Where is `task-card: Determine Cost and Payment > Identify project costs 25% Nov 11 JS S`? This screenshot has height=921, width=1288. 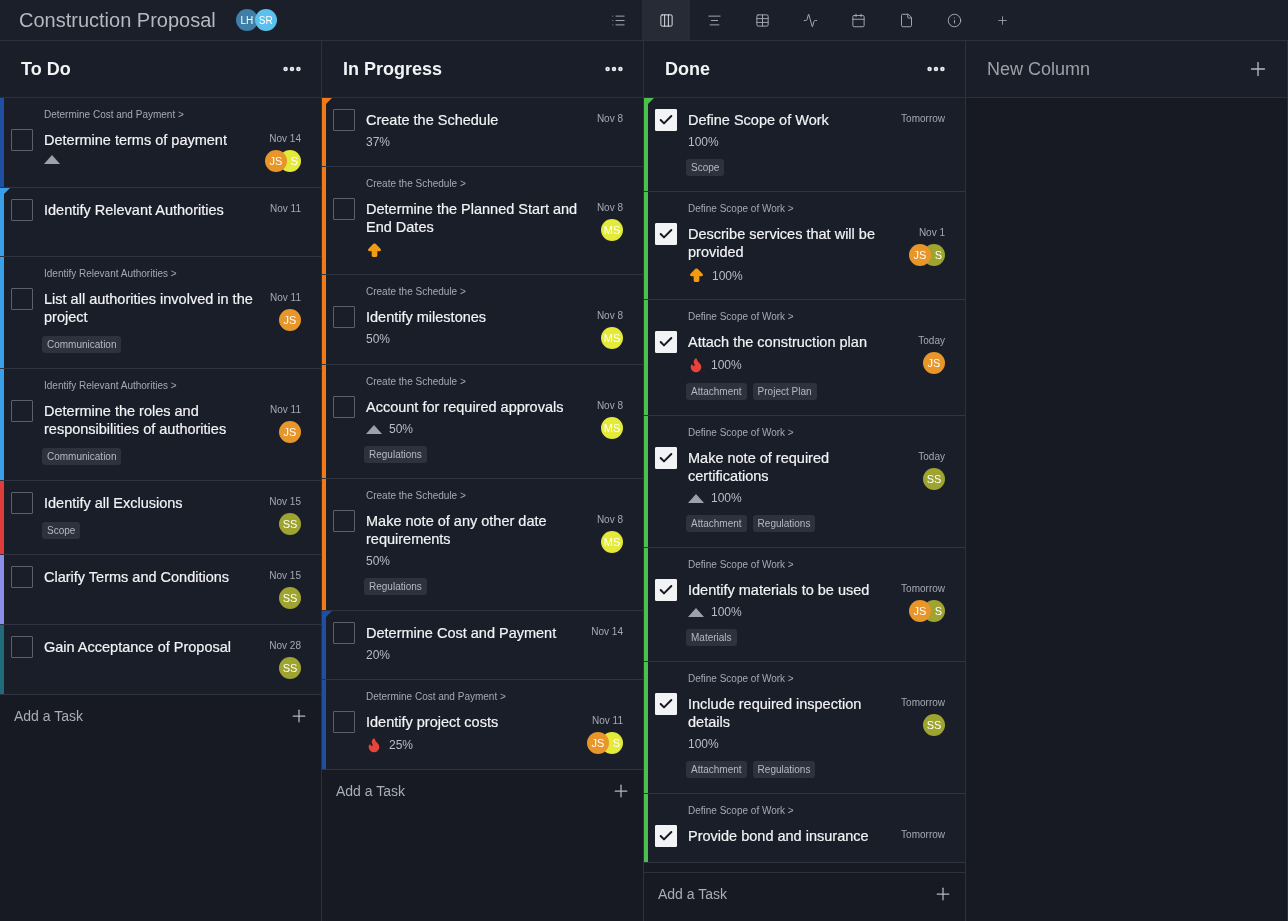 task-card: Determine Cost and Payment > Identify project costs 25% Nov 11 JS S is located at coordinates (482, 725).